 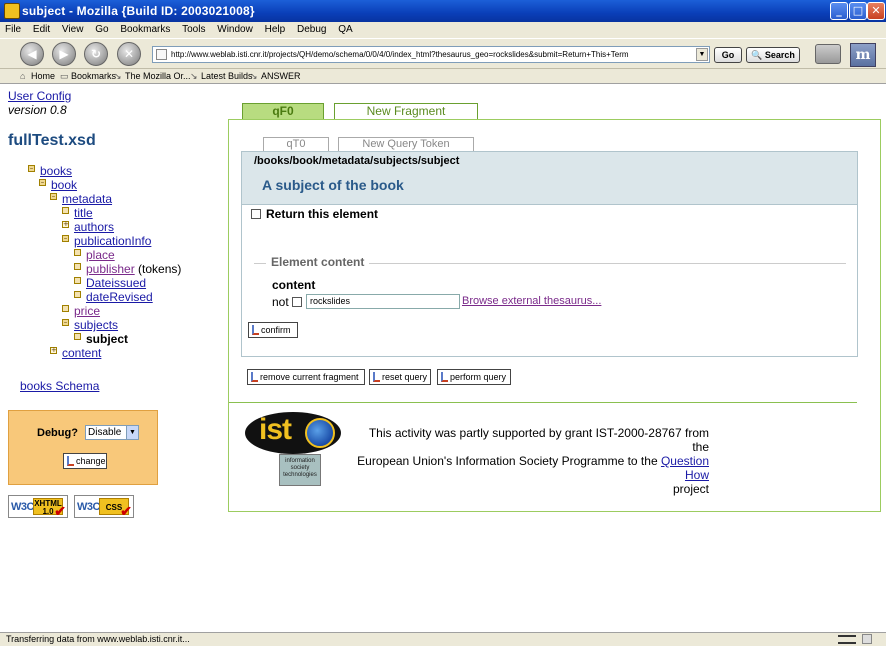 What do you see at coordinates (132, 432) in the screenshot?
I see `chevron-down-icon: ▼` at bounding box center [132, 432].